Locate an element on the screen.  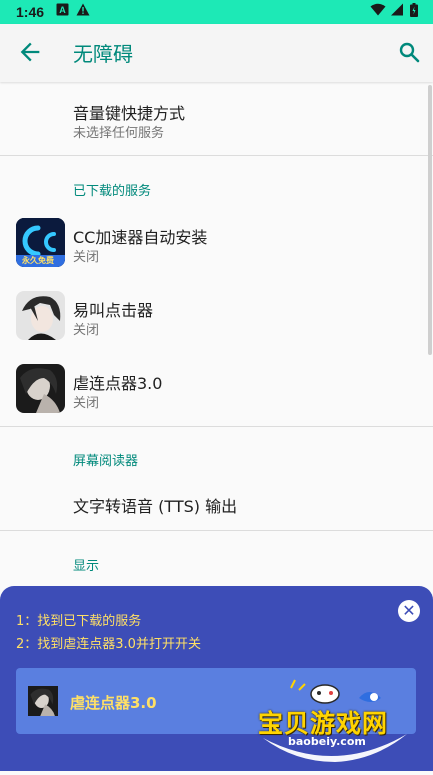
status-bar: 1:46 A is located at coordinates (216, 12).